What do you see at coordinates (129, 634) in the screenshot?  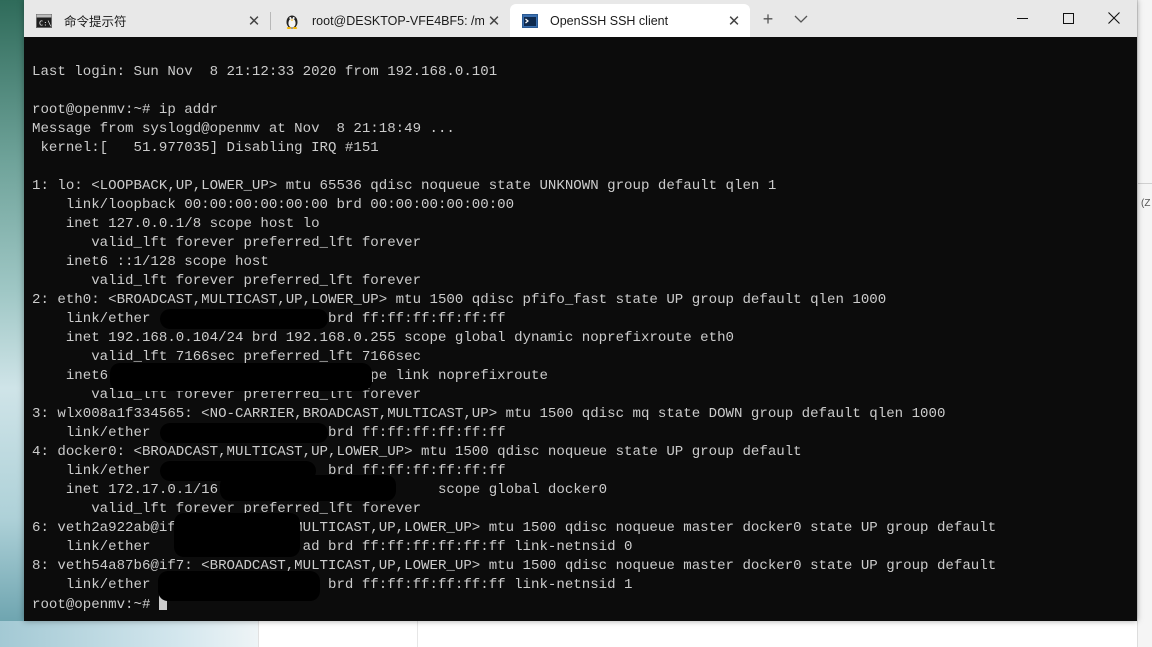 I see `desktop-wallpaper-bottom` at bounding box center [129, 634].